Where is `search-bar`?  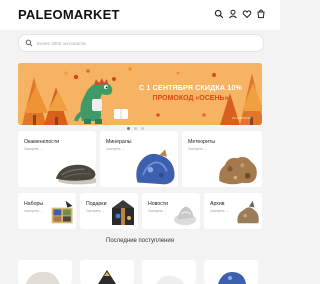
search-bar is located at coordinates (141, 43).